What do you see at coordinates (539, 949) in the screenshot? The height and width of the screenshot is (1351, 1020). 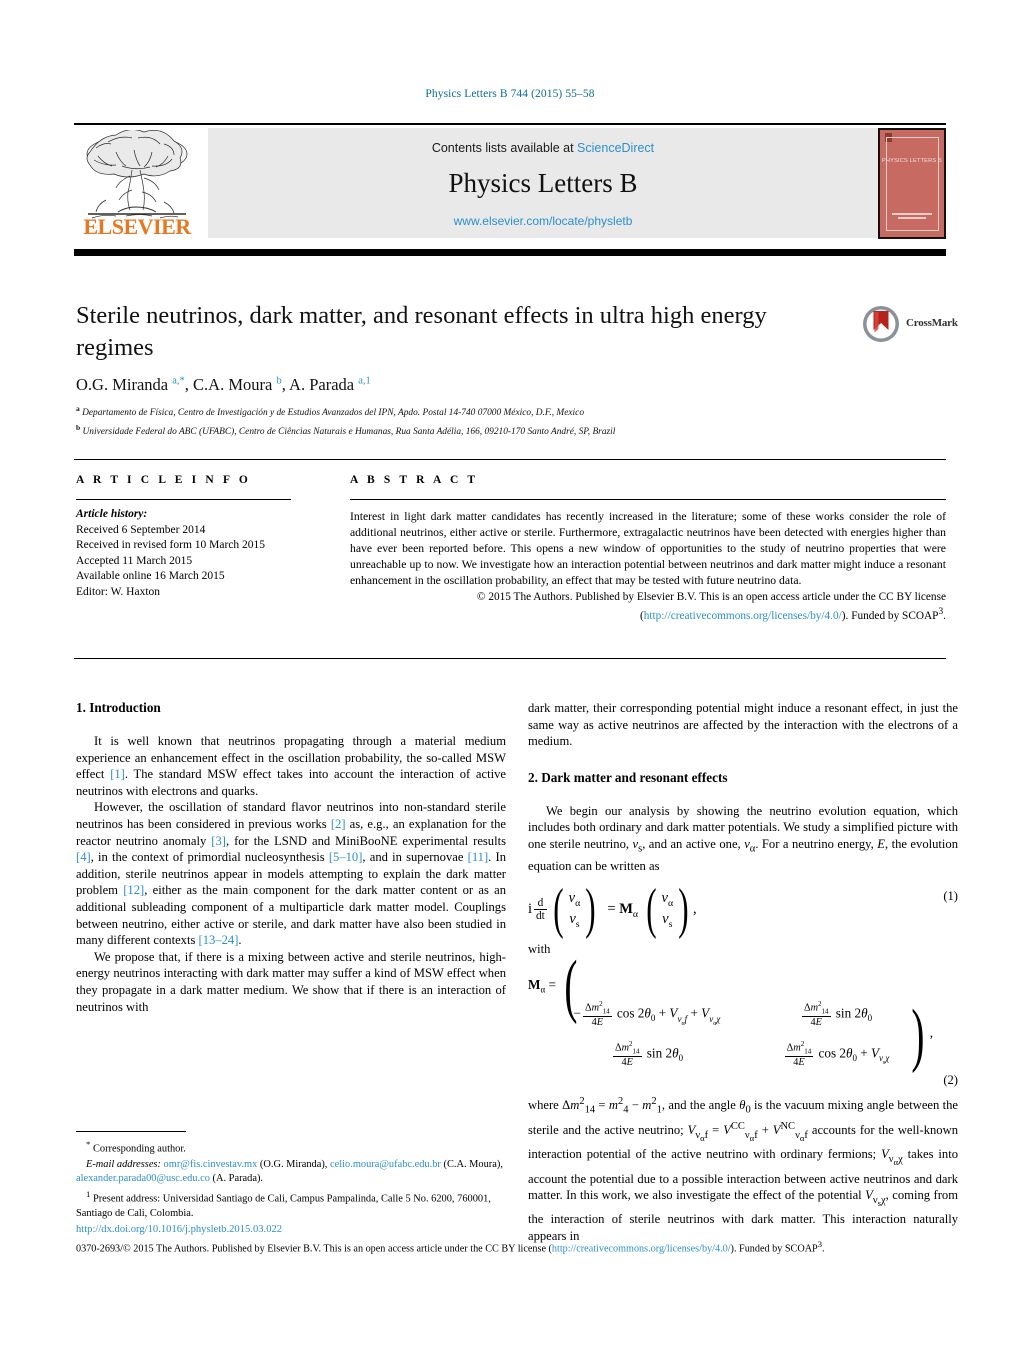 I see `with-label: with` at bounding box center [539, 949].